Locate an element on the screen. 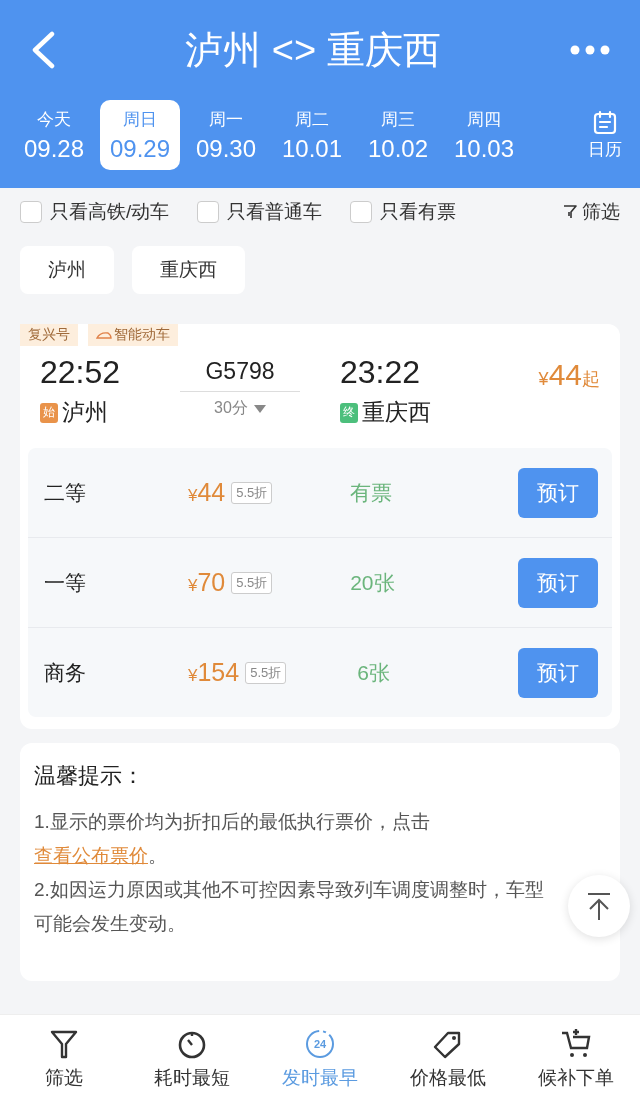  availability: 20张 is located at coordinates (373, 582).